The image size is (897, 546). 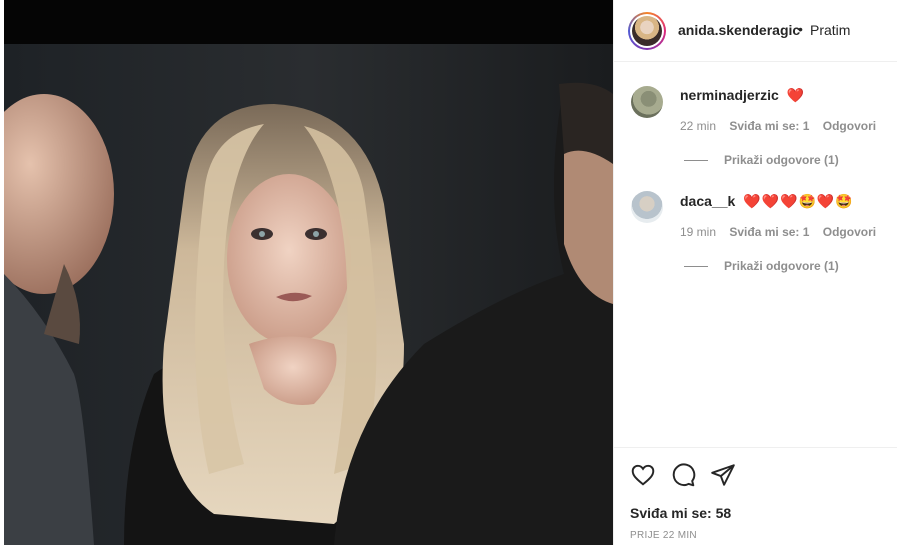 What do you see at coordinates (698, 126) in the screenshot?
I see `comment-time: 22 min` at bounding box center [698, 126].